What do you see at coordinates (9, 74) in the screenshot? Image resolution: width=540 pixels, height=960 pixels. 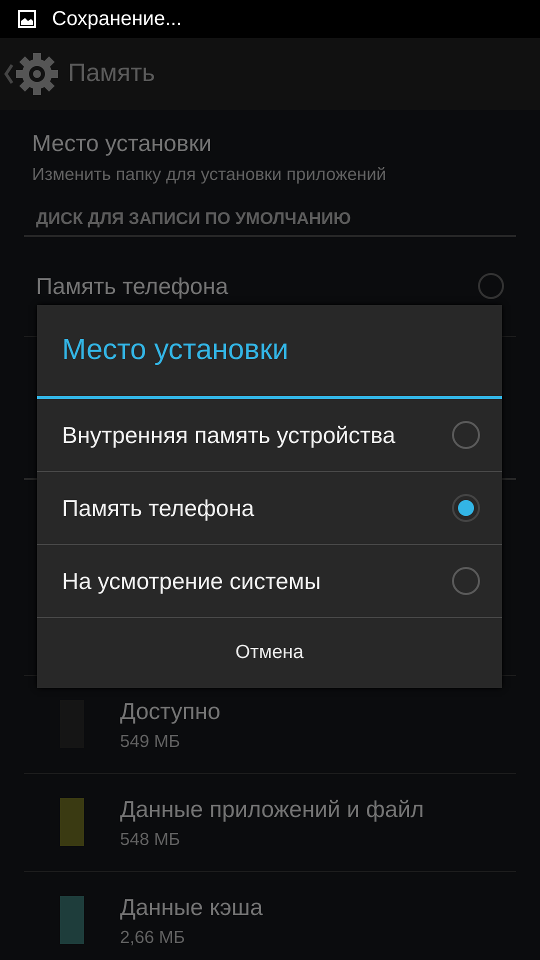 I see `back-caret-icon` at bounding box center [9, 74].